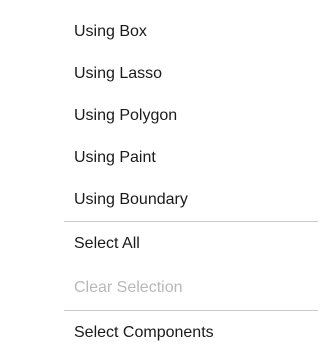  What do you see at coordinates (110, 32) in the screenshot?
I see `menu-item-using-box: Using Box` at bounding box center [110, 32].